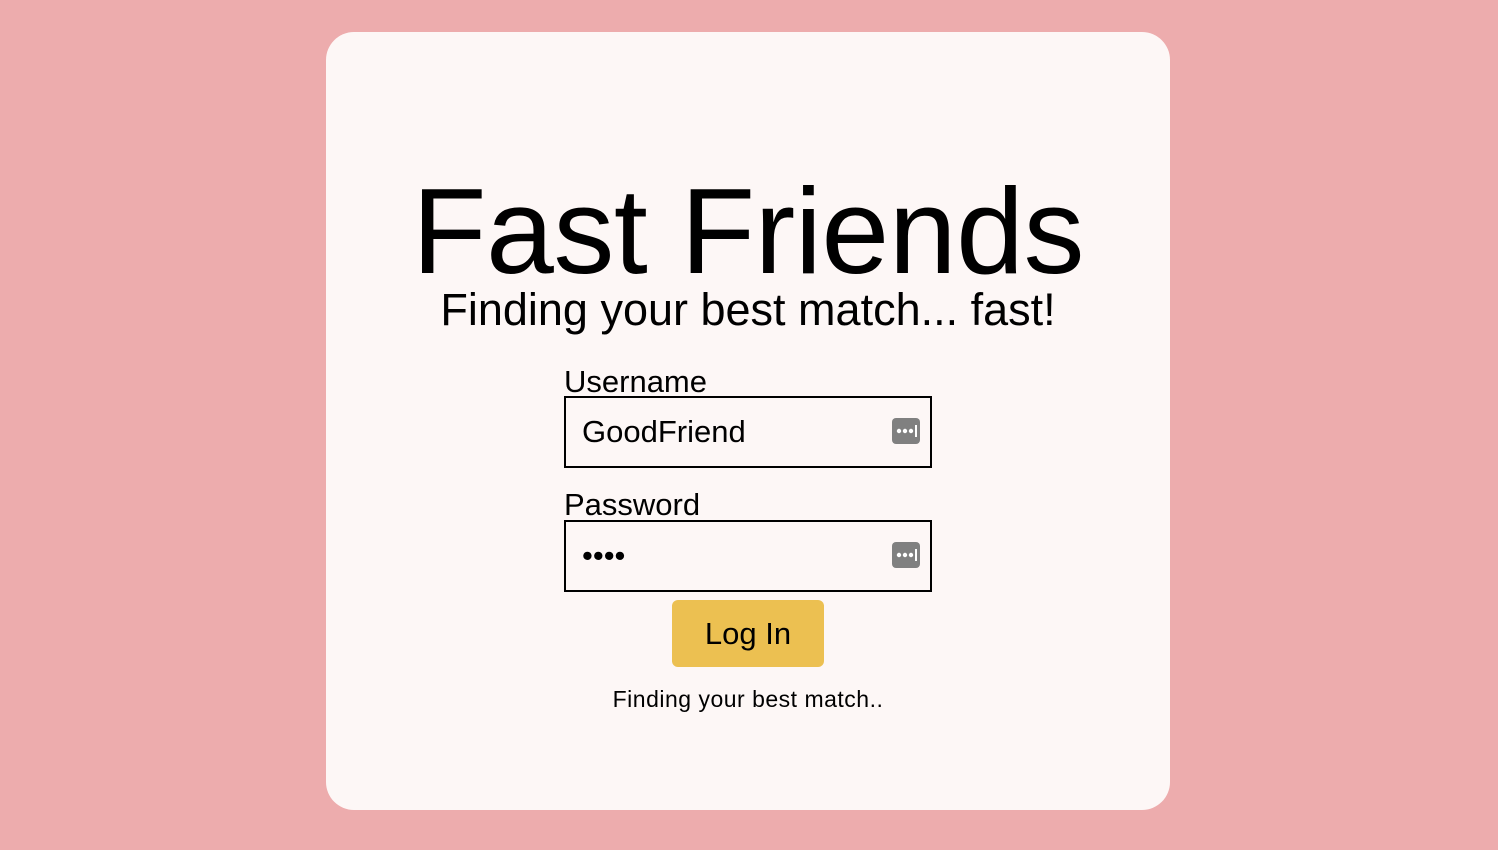 The width and height of the screenshot is (1498, 850). What do you see at coordinates (732, 556) in the screenshot?
I see `password-input` at bounding box center [732, 556].